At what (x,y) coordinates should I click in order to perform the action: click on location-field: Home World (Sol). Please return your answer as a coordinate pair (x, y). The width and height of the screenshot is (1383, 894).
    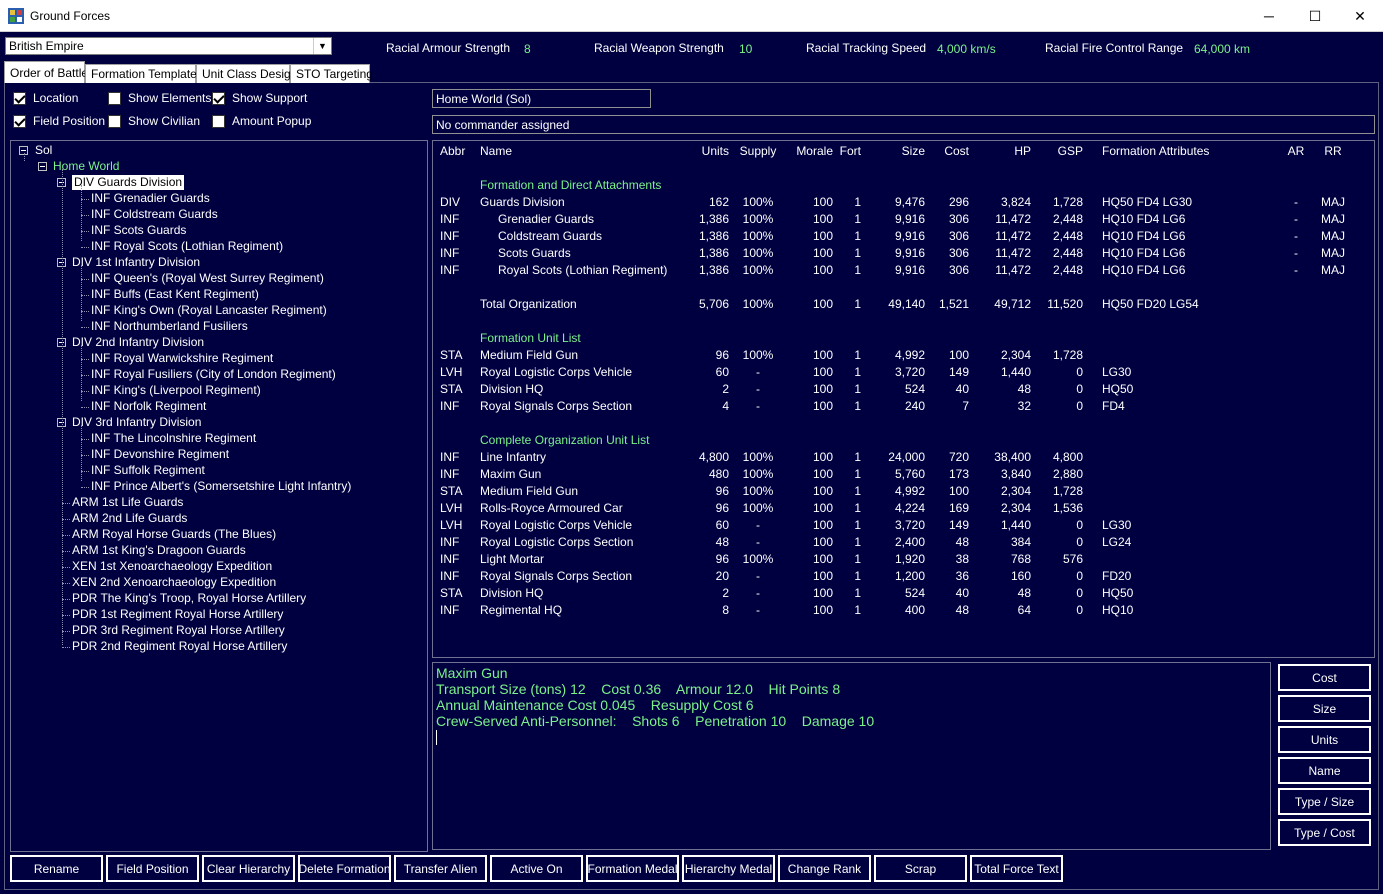
    Looking at the image, I should click on (541, 98).